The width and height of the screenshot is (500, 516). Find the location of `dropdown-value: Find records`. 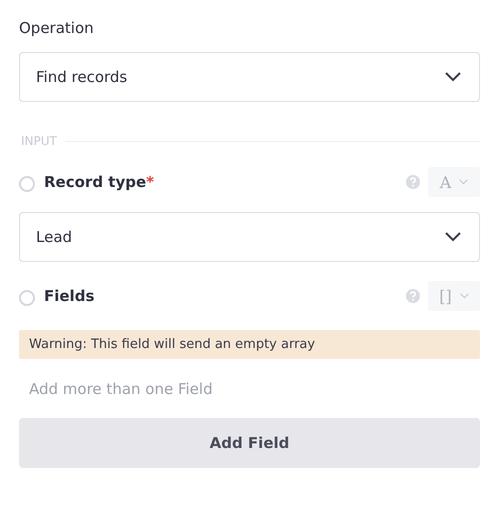

dropdown-value: Find records is located at coordinates (82, 77).